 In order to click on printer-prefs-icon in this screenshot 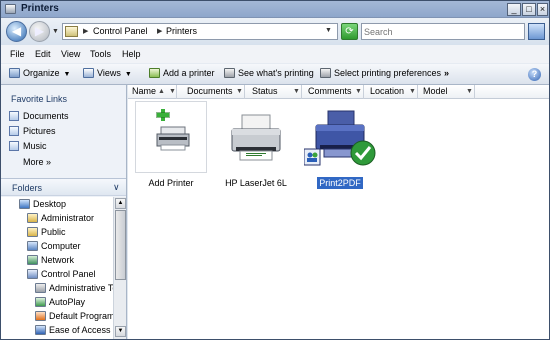, I will do `click(325, 73)`.